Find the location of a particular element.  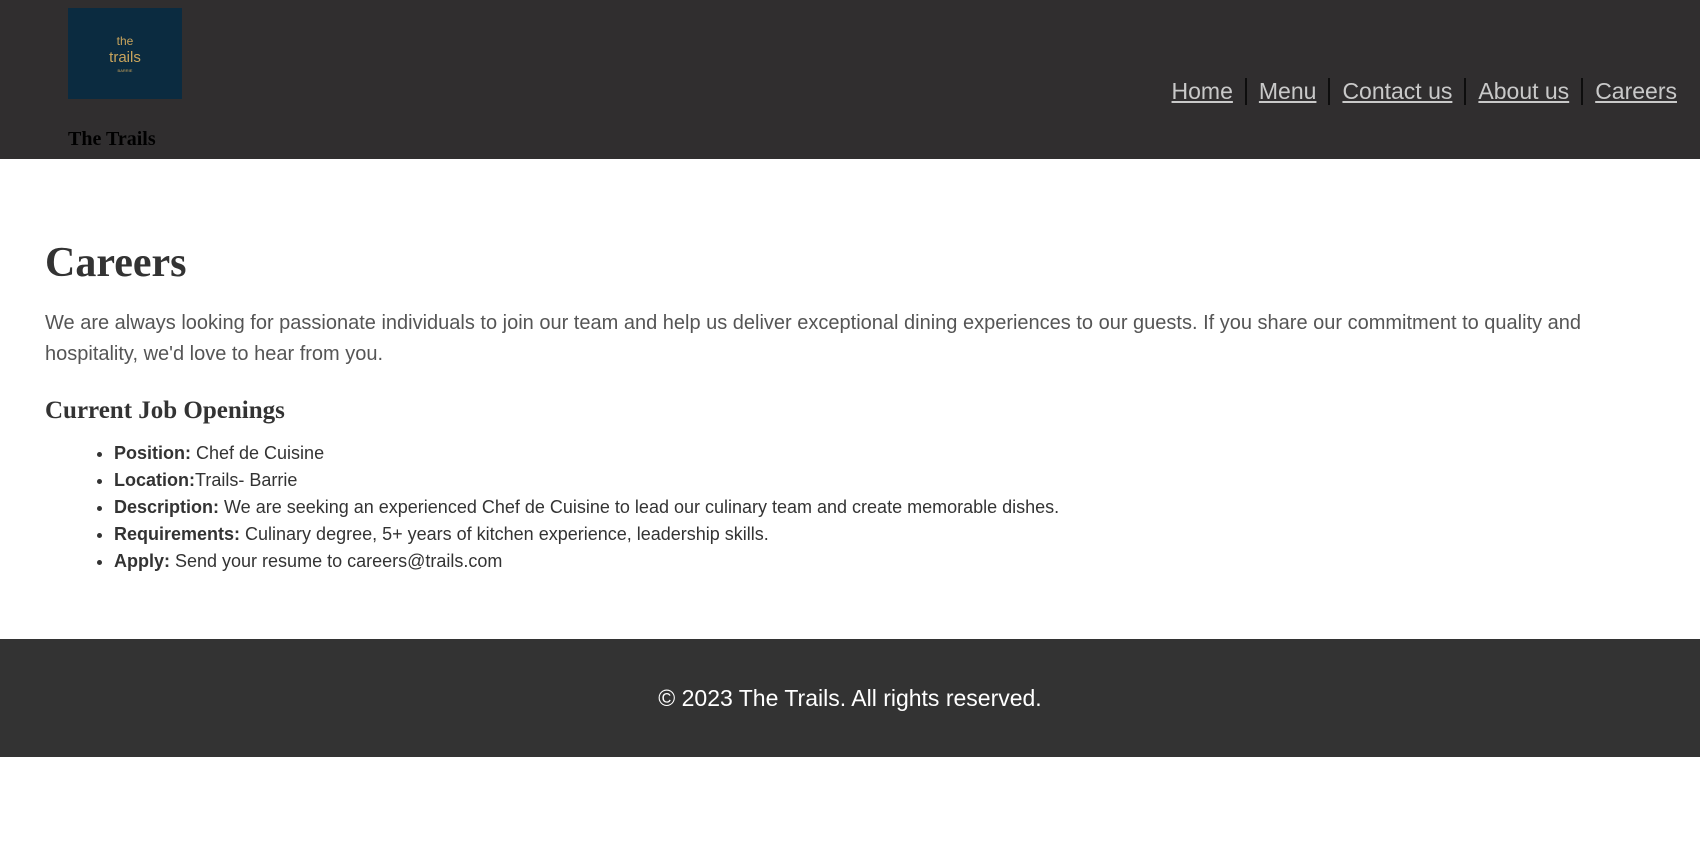

logo-mark: the trails BARRIE is located at coordinates (125, 53).